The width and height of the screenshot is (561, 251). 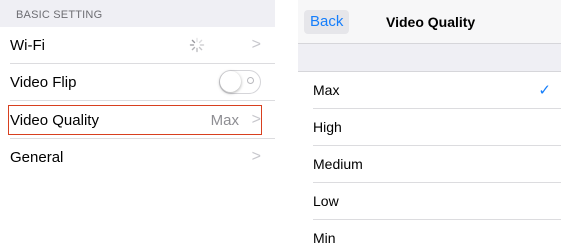 I want to click on video-flip-label: Video Flip, so click(x=43, y=82).